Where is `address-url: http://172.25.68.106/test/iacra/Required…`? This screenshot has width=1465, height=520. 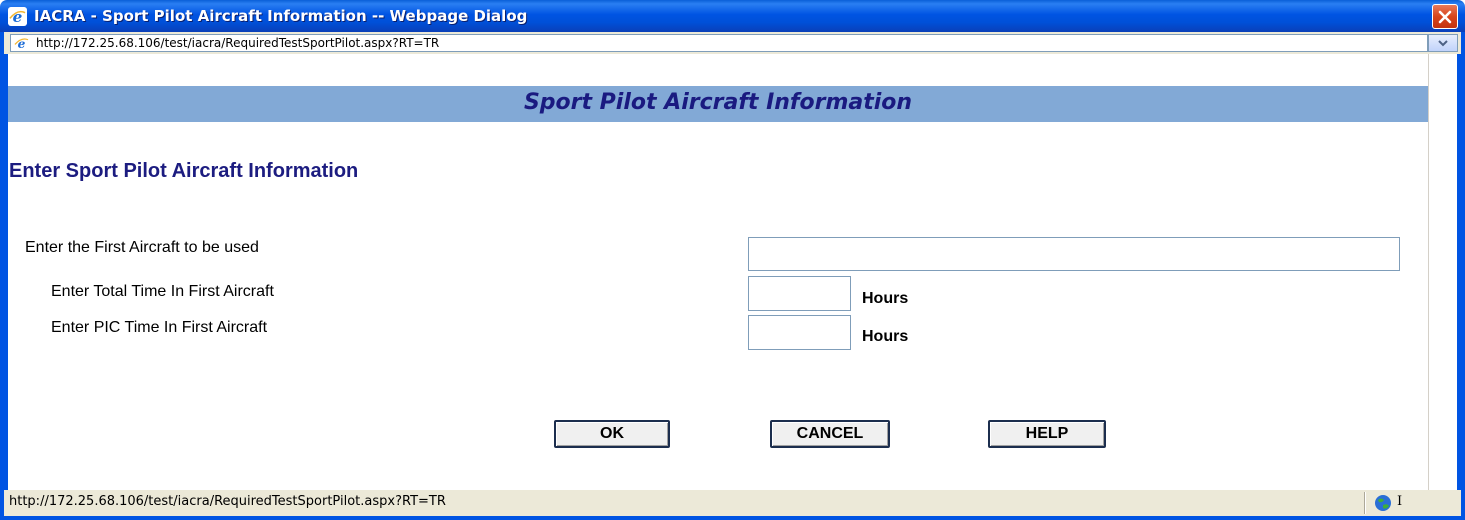
address-url: http://172.25.68.106/test/iacra/Required… is located at coordinates (238, 43).